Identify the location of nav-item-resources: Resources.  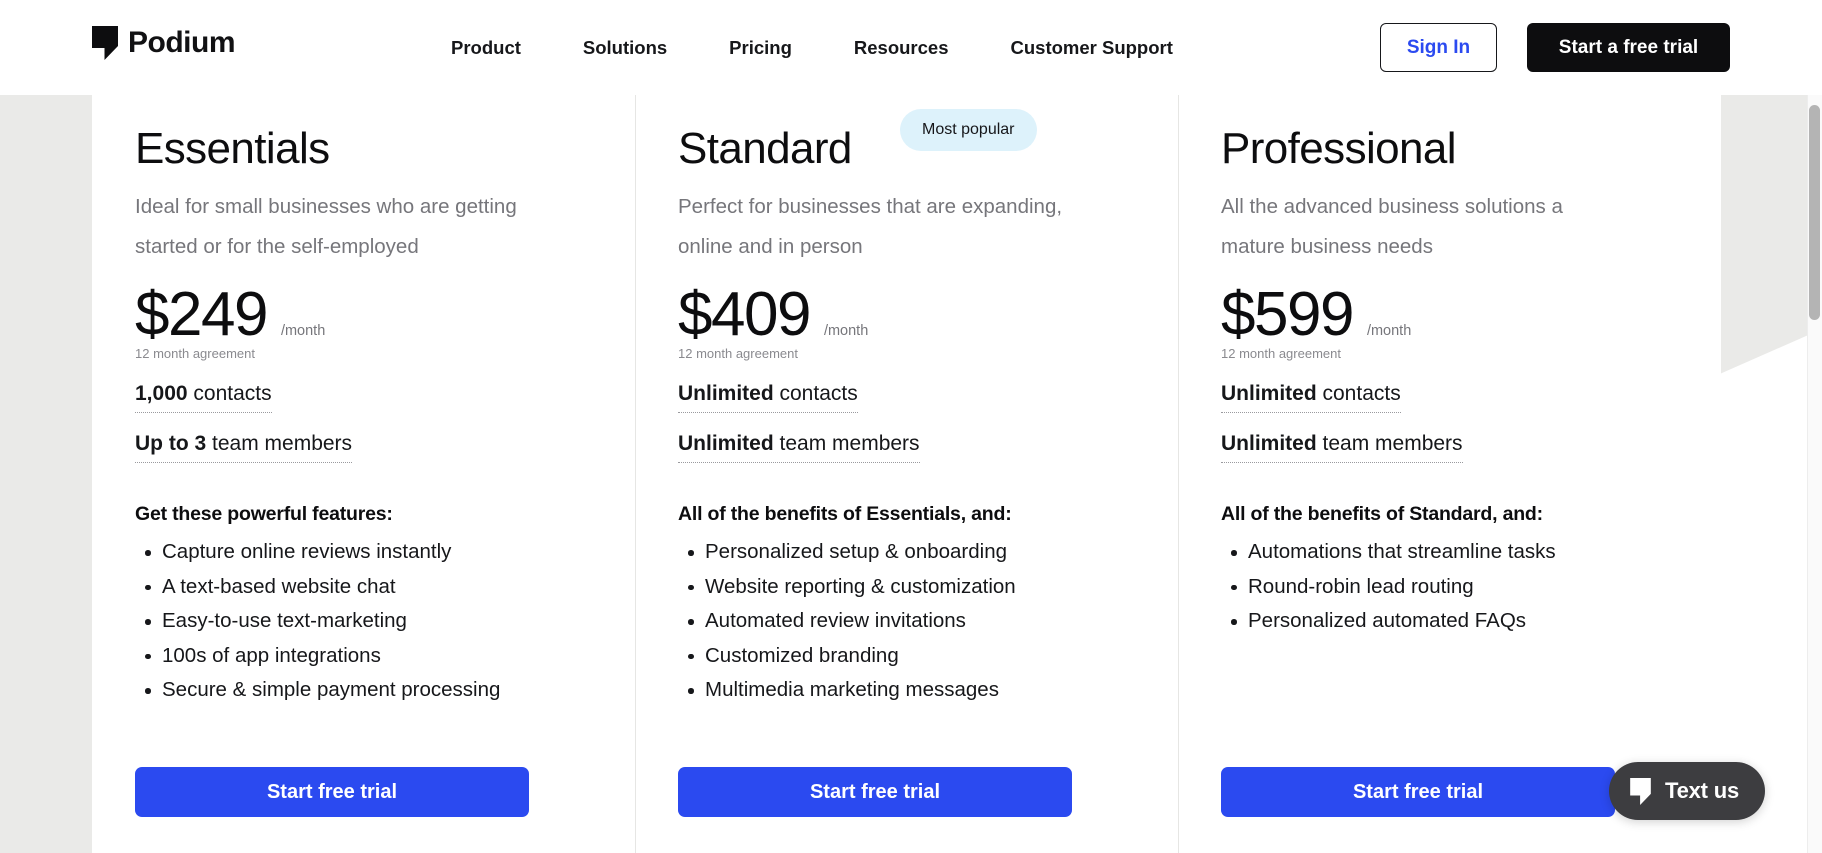
(901, 48).